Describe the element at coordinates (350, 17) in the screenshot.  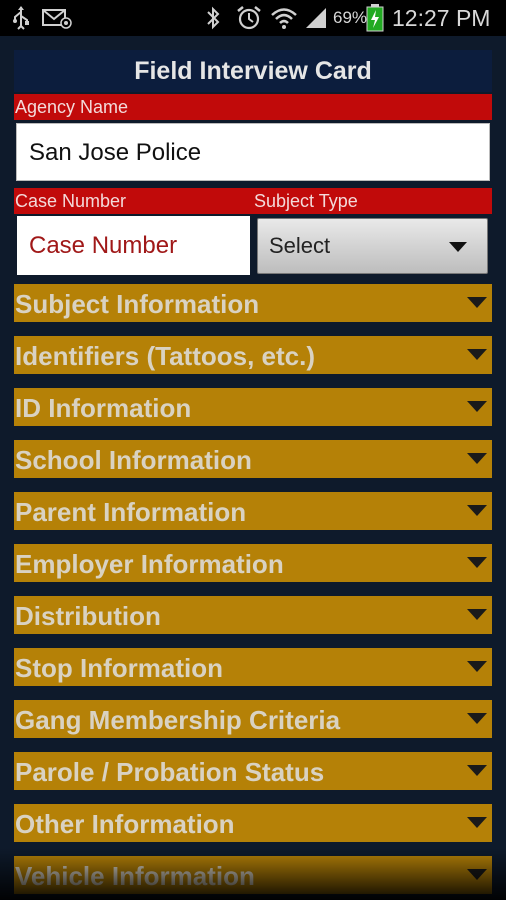
I see `battery-percent: 69%` at that location.